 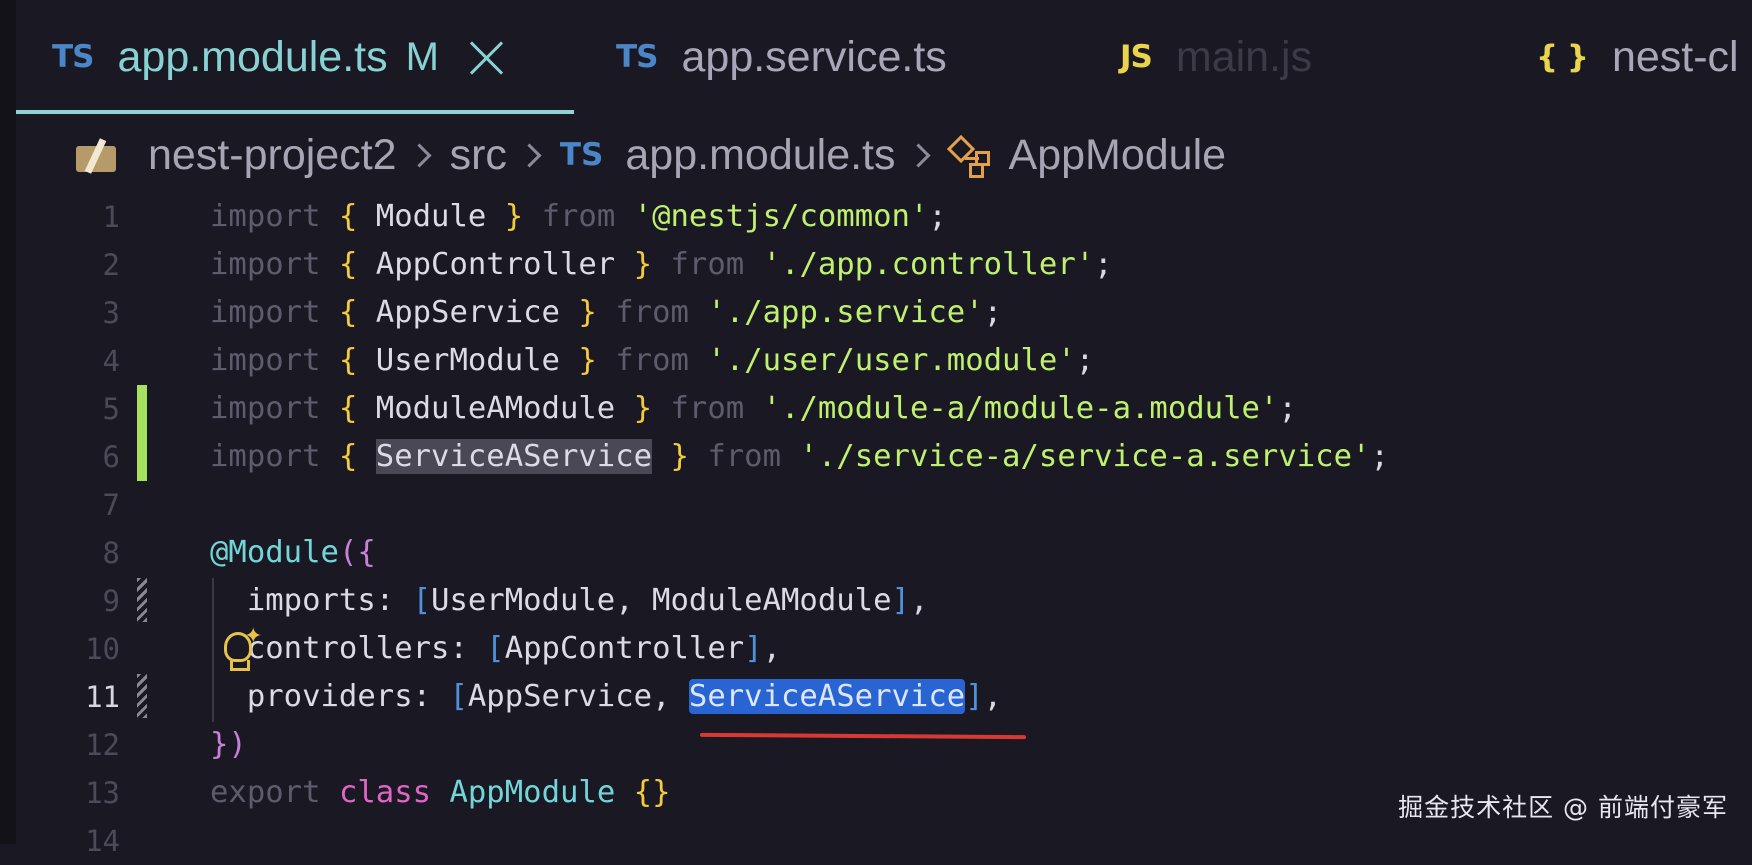 What do you see at coordinates (242, 648) in the screenshot?
I see `lightbulb-icon: ✦` at bounding box center [242, 648].